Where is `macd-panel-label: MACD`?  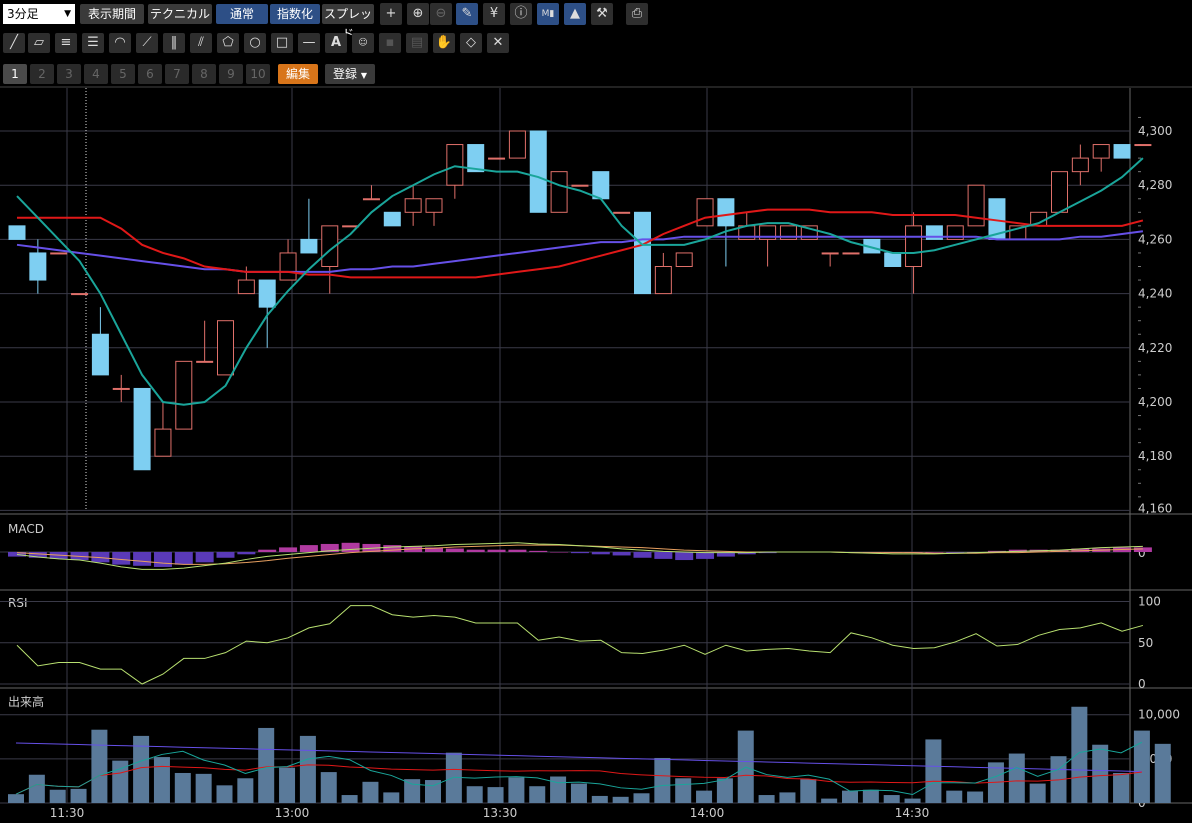 macd-panel-label: MACD is located at coordinates (26, 529).